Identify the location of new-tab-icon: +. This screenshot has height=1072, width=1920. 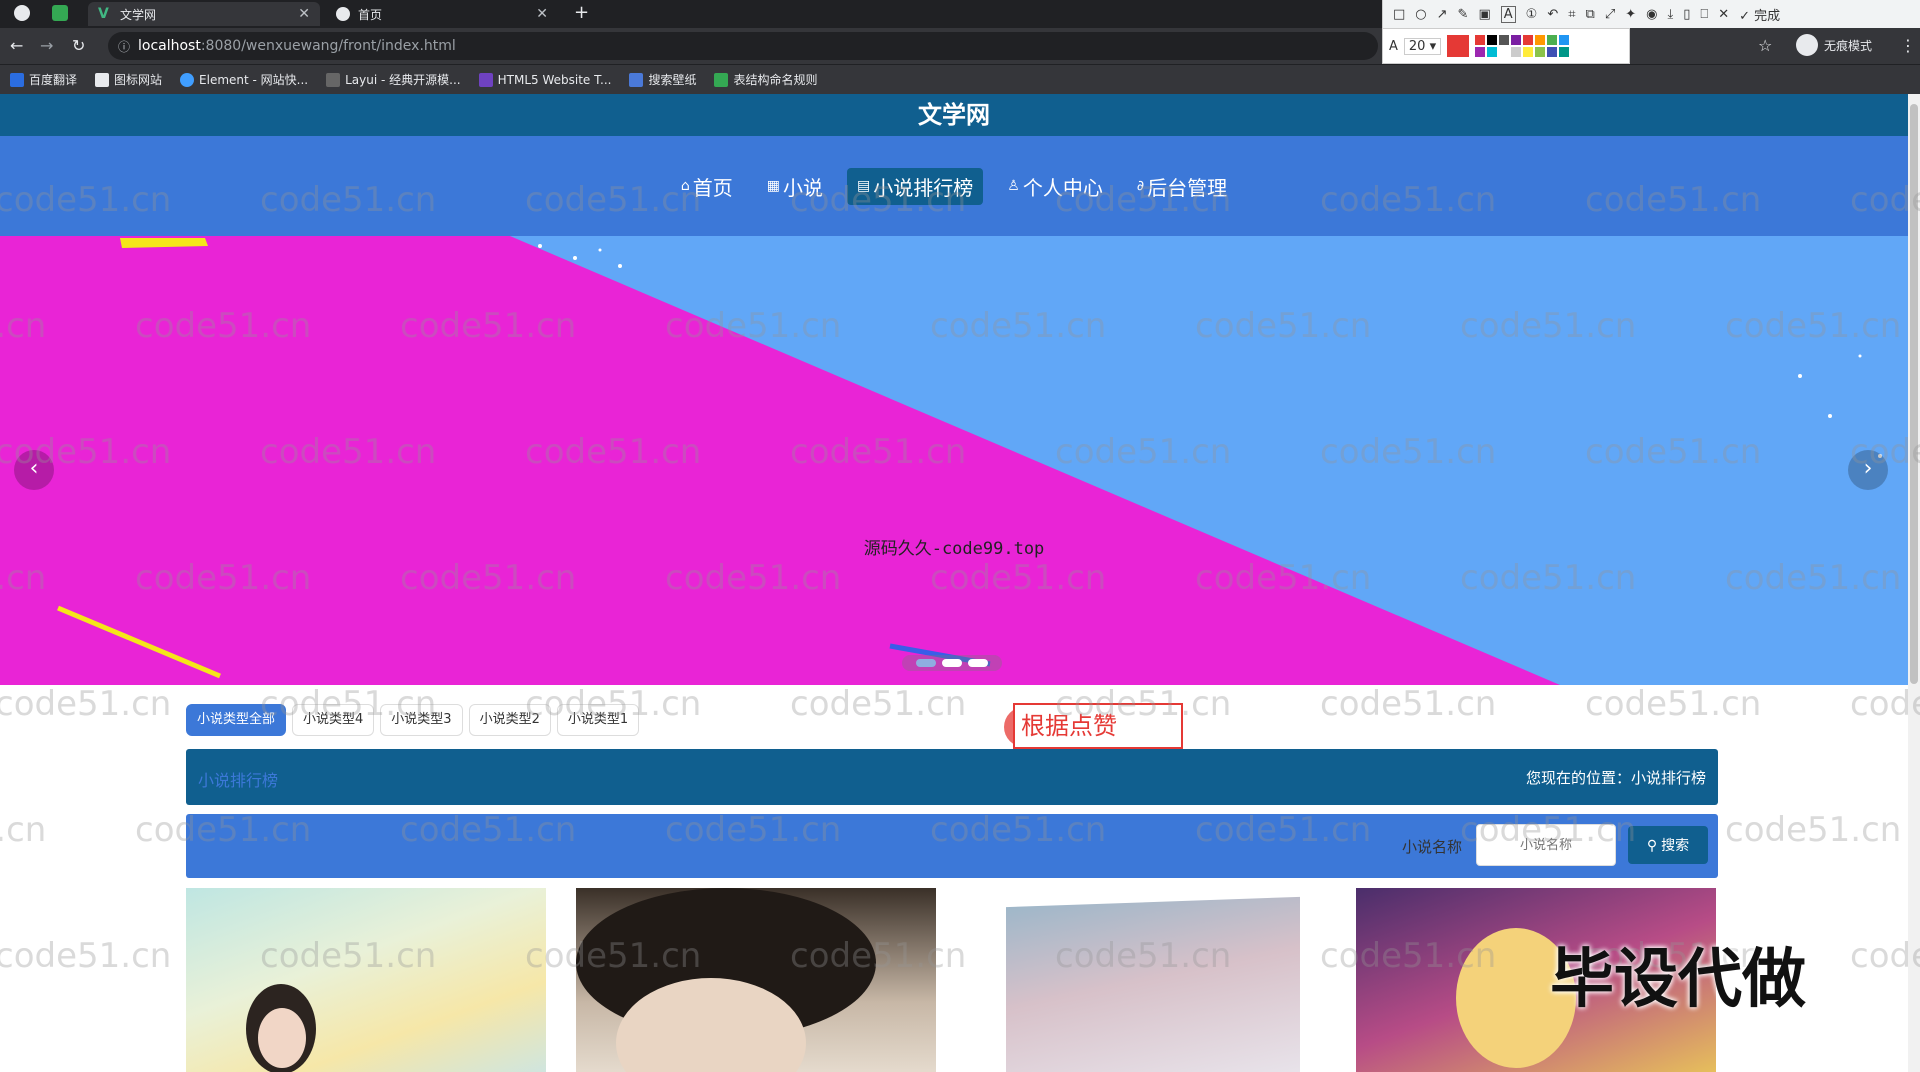
(581, 12).